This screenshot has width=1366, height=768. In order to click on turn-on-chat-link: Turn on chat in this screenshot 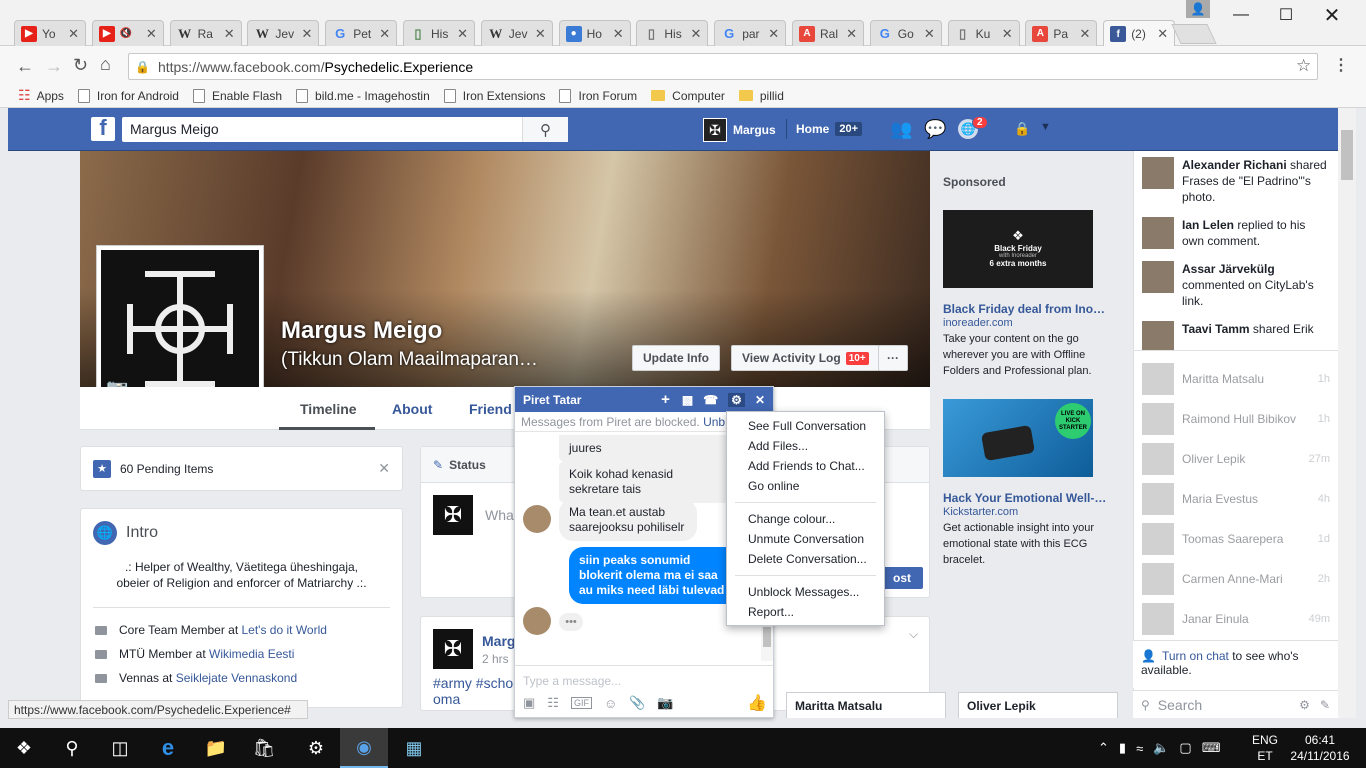, I will do `click(1195, 656)`.